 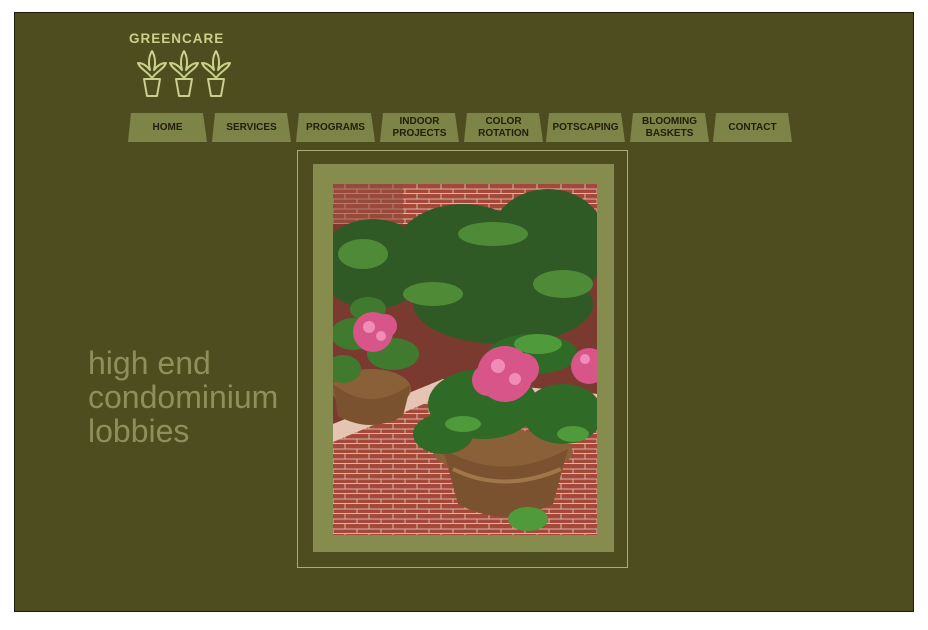 What do you see at coordinates (251, 127) in the screenshot?
I see `nav-tab-services: SERVICES` at bounding box center [251, 127].